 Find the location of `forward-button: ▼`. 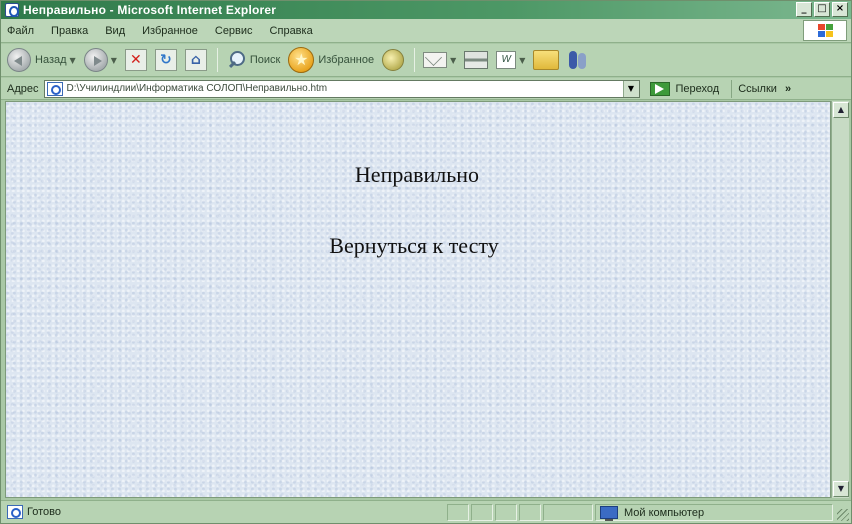

forward-button: ▼ is located at coordinates (100, 60).